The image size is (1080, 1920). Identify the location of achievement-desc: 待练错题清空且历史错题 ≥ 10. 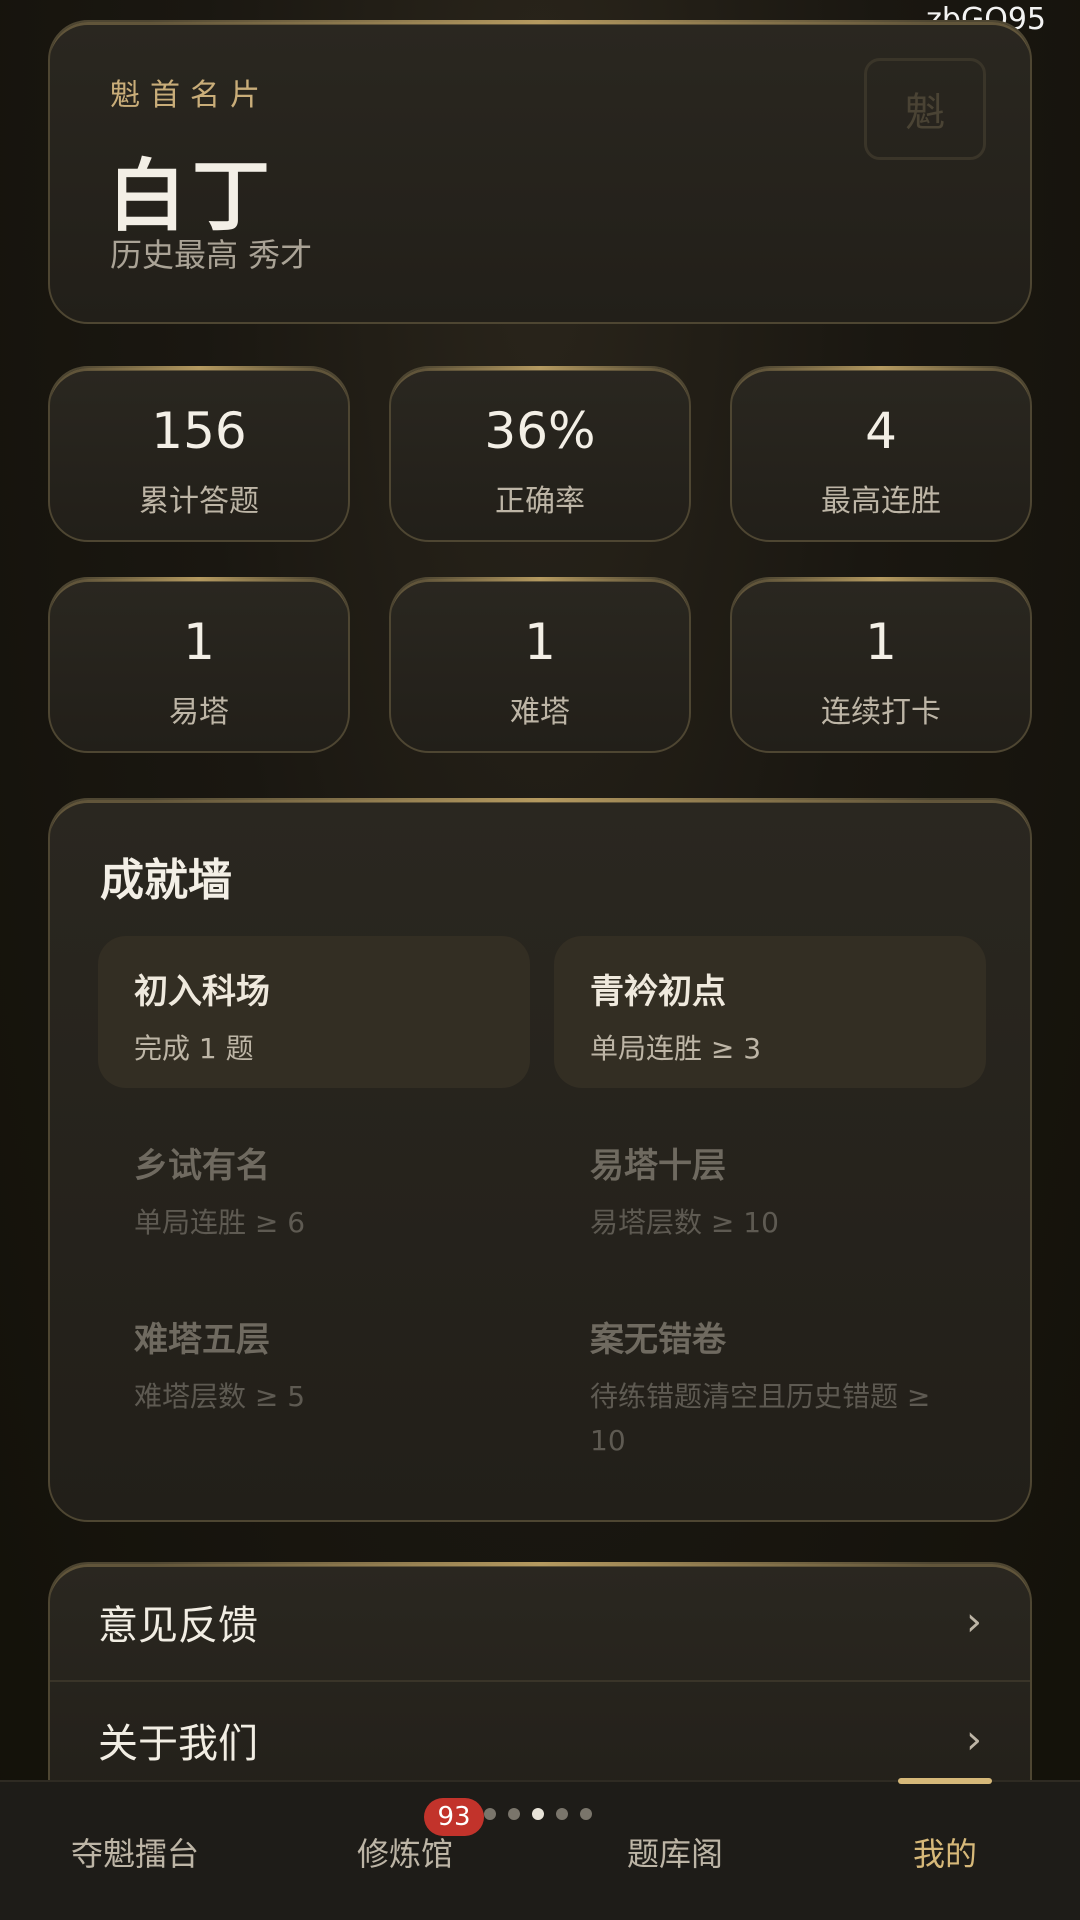
(760, 1418).